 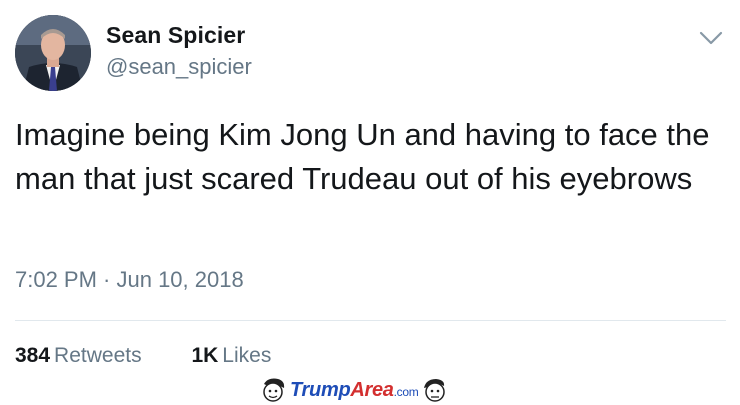 I want to click on watermark-logo: TrumpArea.com, so click(x=354, y=390).